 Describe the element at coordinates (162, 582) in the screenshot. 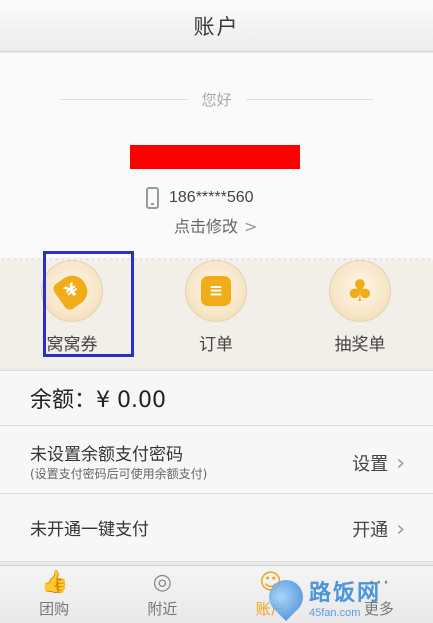

I see `location-pin-icon: ◎` at that location.